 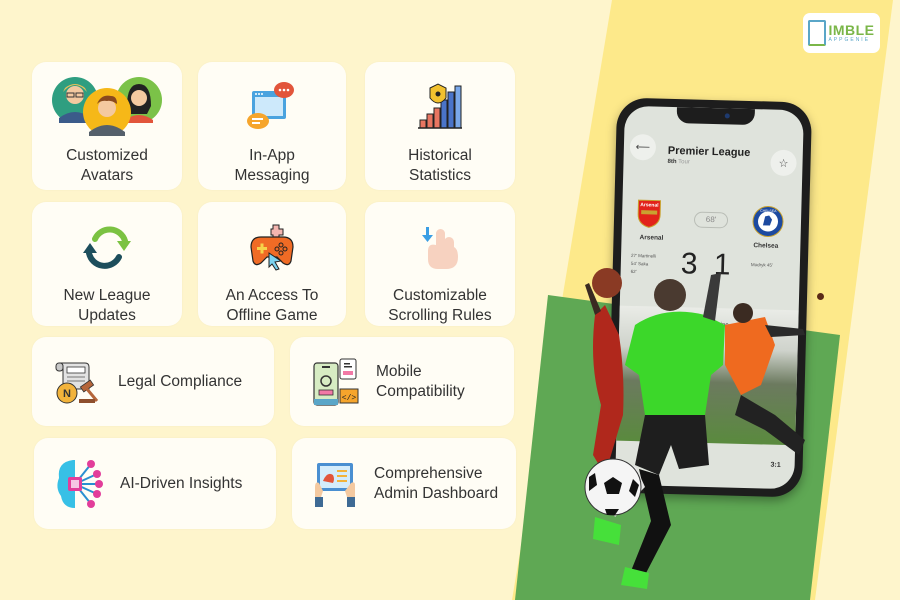 I want to click on feature-card-offline-game: An Access To Offline Game, so click(x=272, y=264).